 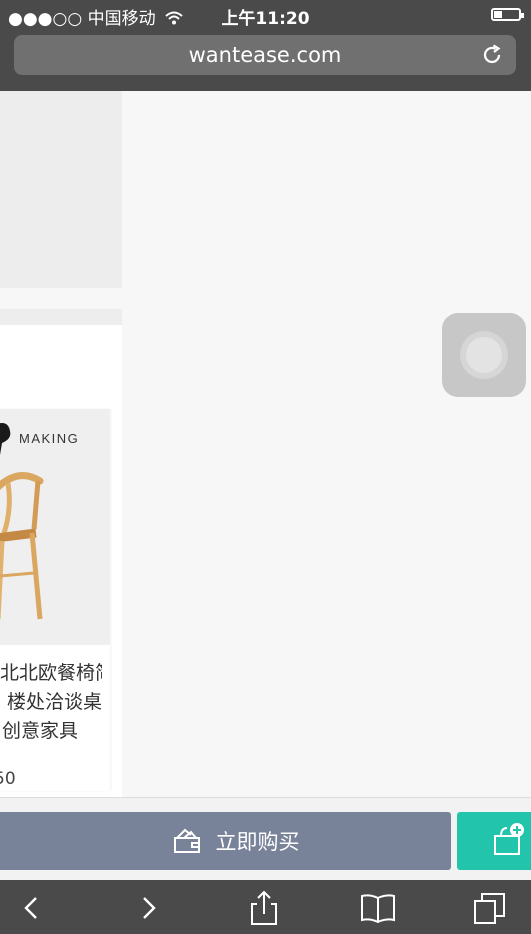 What do you see at coordinates (55, 527) in the screenshot?
I see `product-image: MAKING` at bounding box center [55, 527].